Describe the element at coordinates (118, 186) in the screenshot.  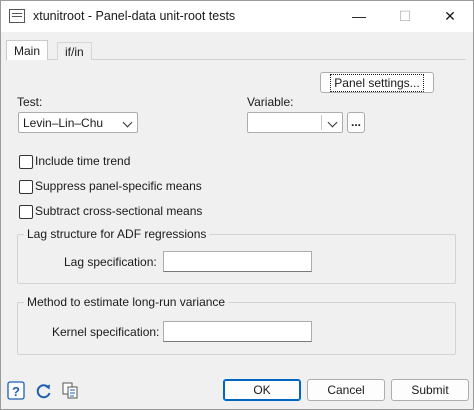
I see `suppress-means-label: Suppress panel-specific means` at that location.